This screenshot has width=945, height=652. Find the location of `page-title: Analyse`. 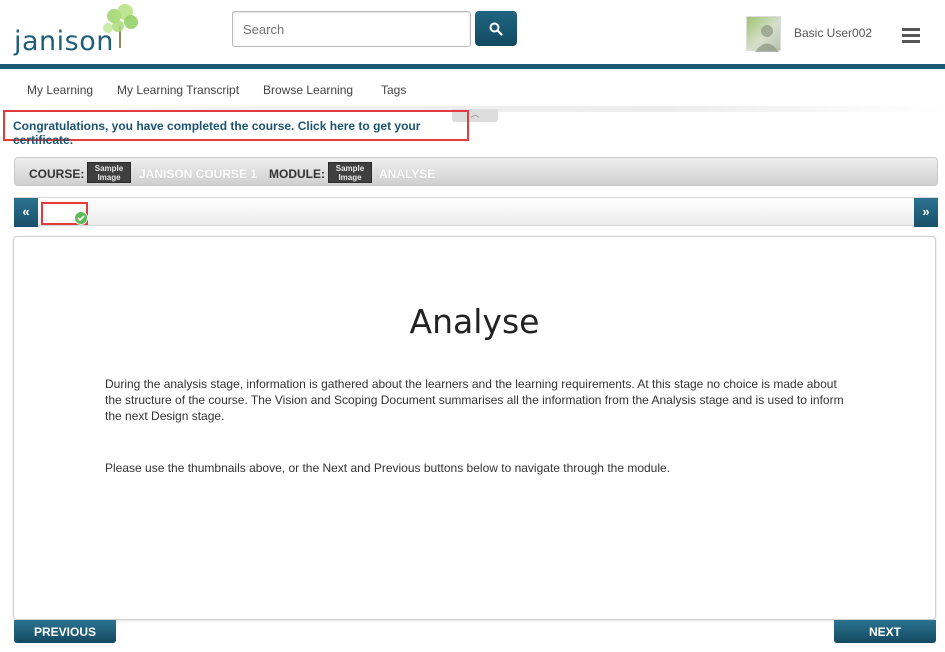

page-title: Analyse is located at coordinates (474, 321).